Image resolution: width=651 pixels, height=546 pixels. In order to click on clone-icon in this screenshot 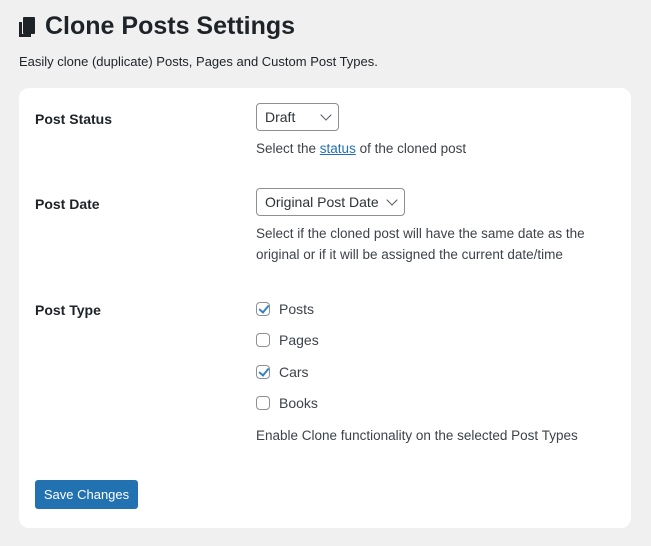, I will do `click(28, 27)`.